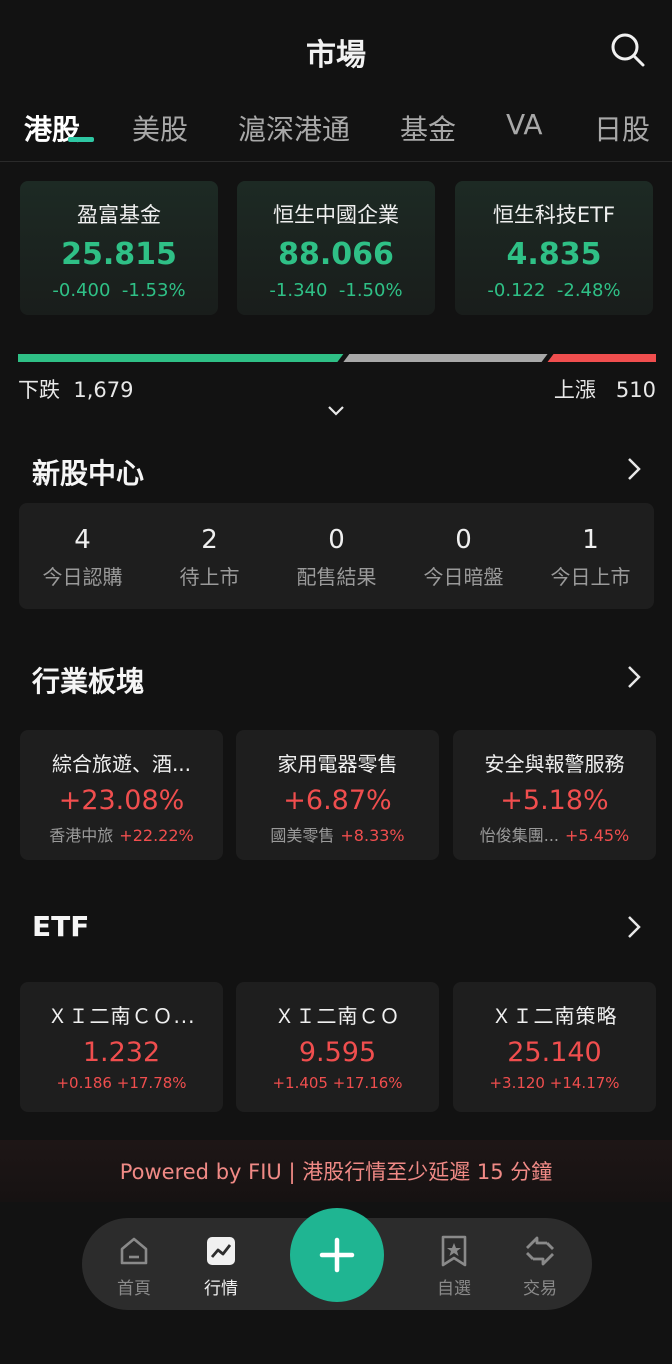 This screenshot has width=672, height=1364. Describe the element at coordinates (81, 139) in the screenshot. I see `active-tab-indicator` at that location.